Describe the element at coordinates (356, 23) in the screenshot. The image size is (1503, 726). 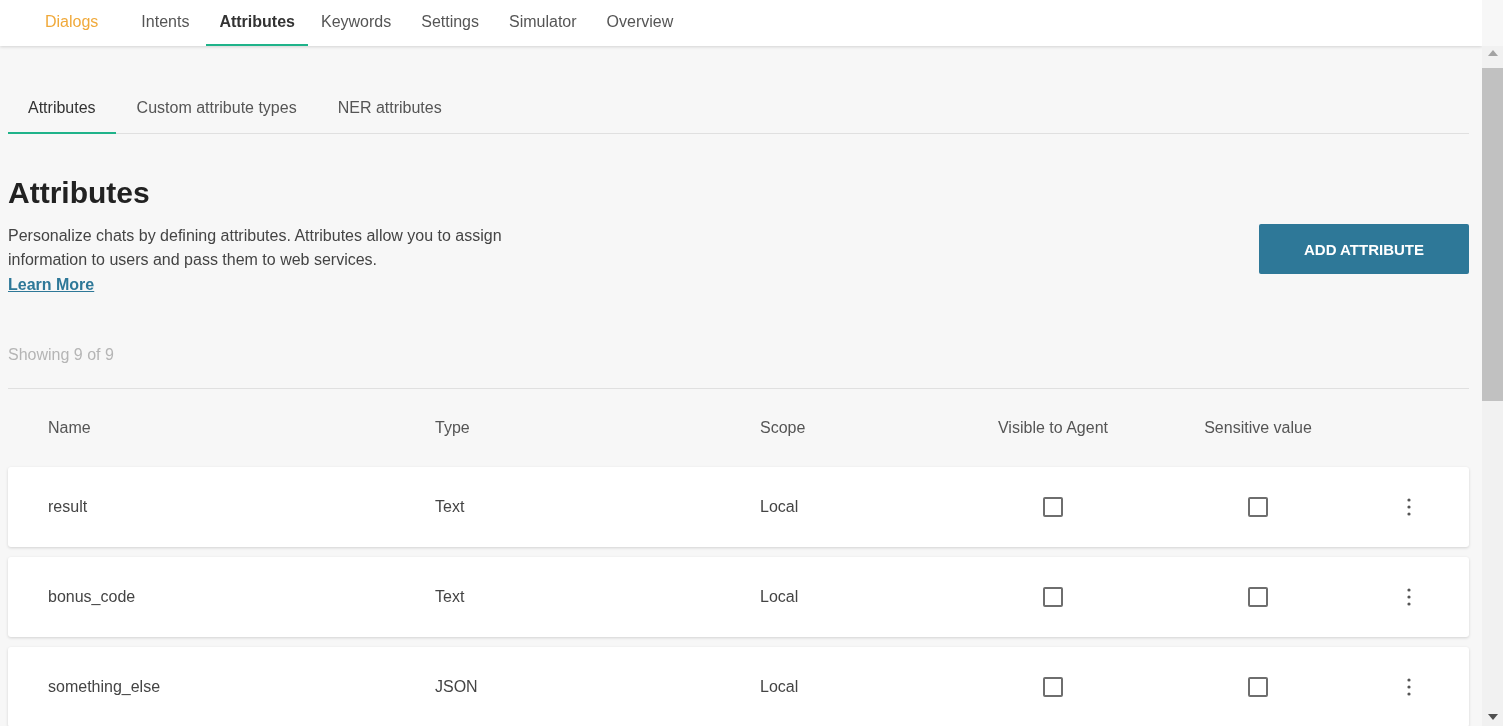
I see `nav-tab: Keywords` at that location.